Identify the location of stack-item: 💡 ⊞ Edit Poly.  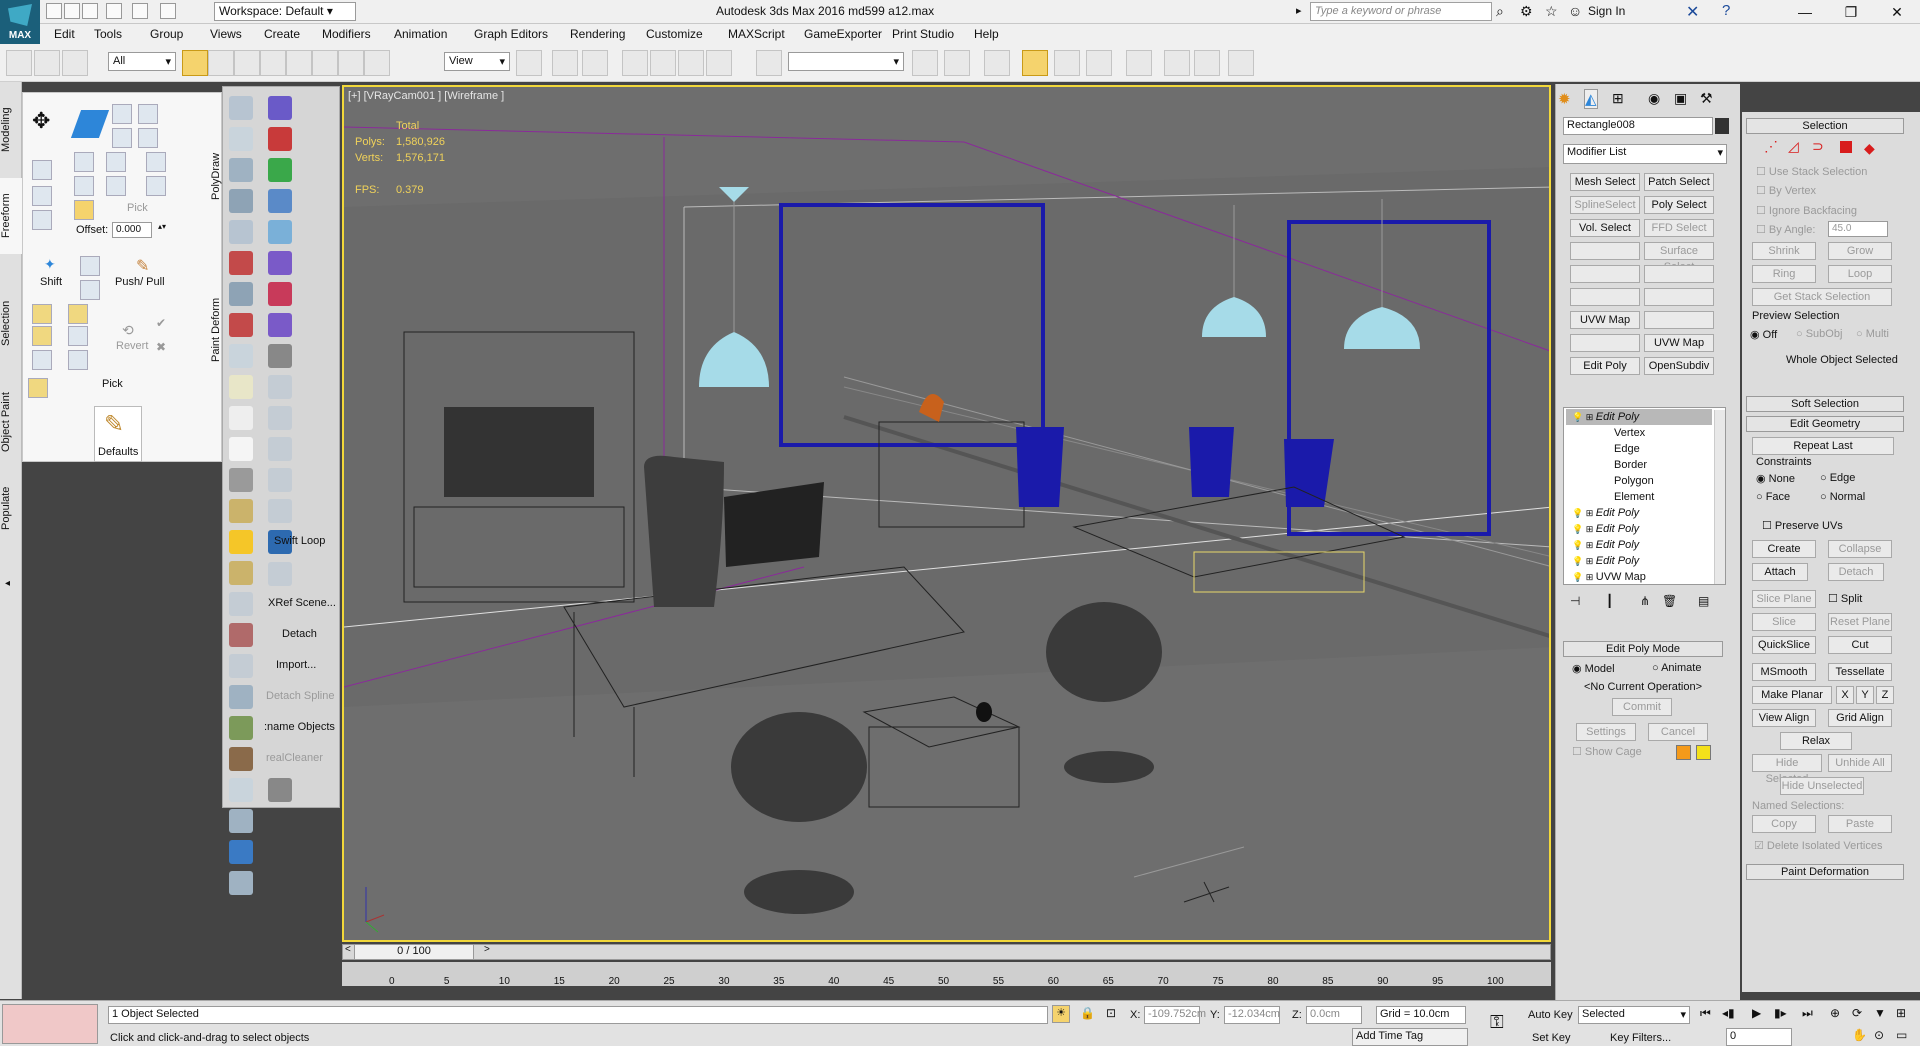
(1639, 513).